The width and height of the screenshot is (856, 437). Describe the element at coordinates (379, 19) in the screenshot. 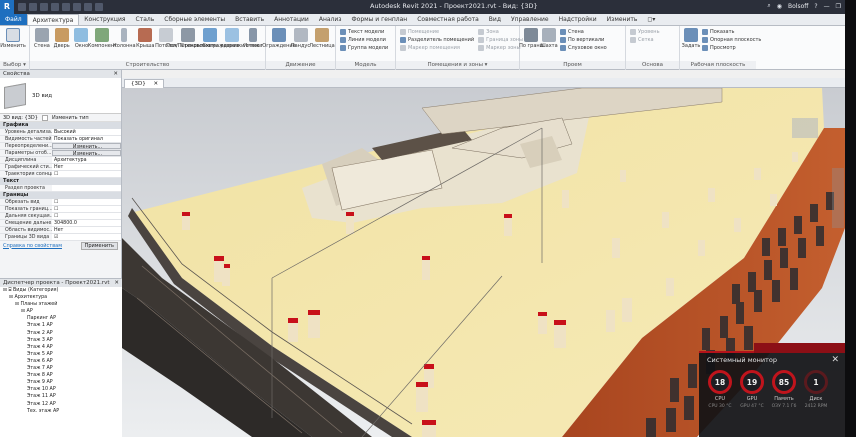

I see `tab-massing: Формы и генплан` at that location.